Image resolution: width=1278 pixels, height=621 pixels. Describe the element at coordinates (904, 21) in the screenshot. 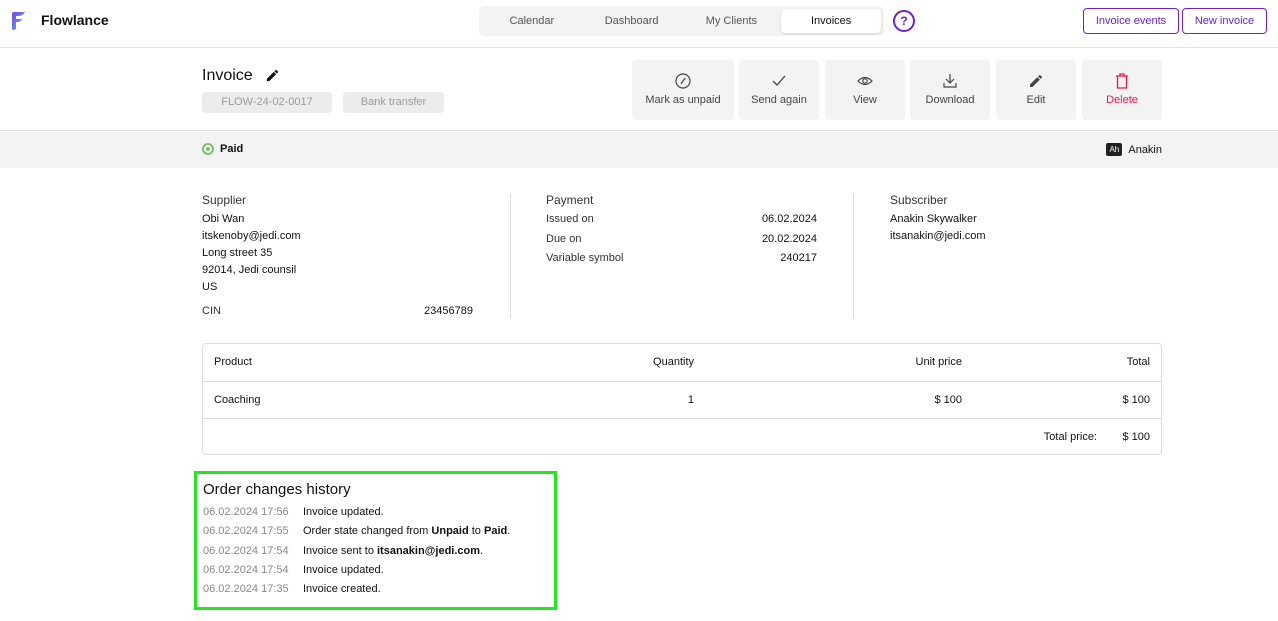

I see `help-icon: ?` at that location.